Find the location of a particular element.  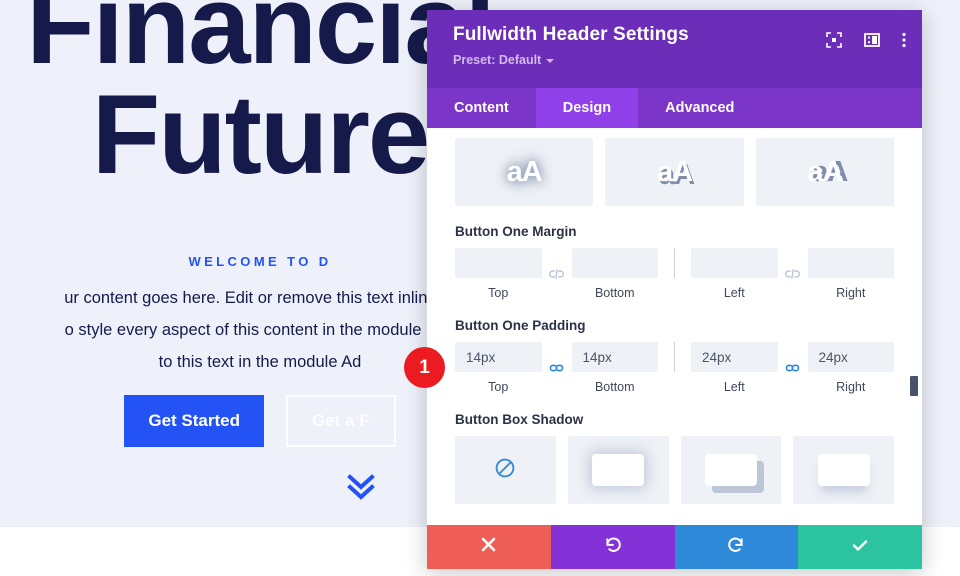

redo-button is located at coordinates (736, 547).